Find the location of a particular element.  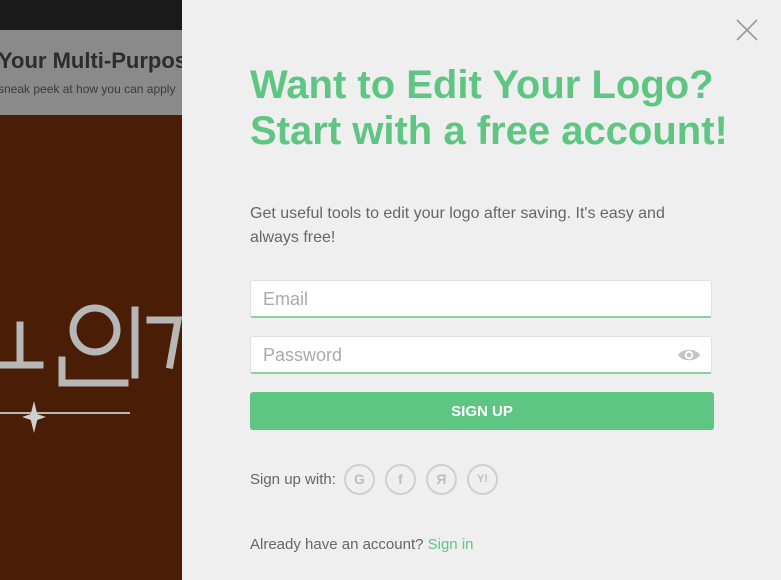

email-field is located at coordinates (481, 299).